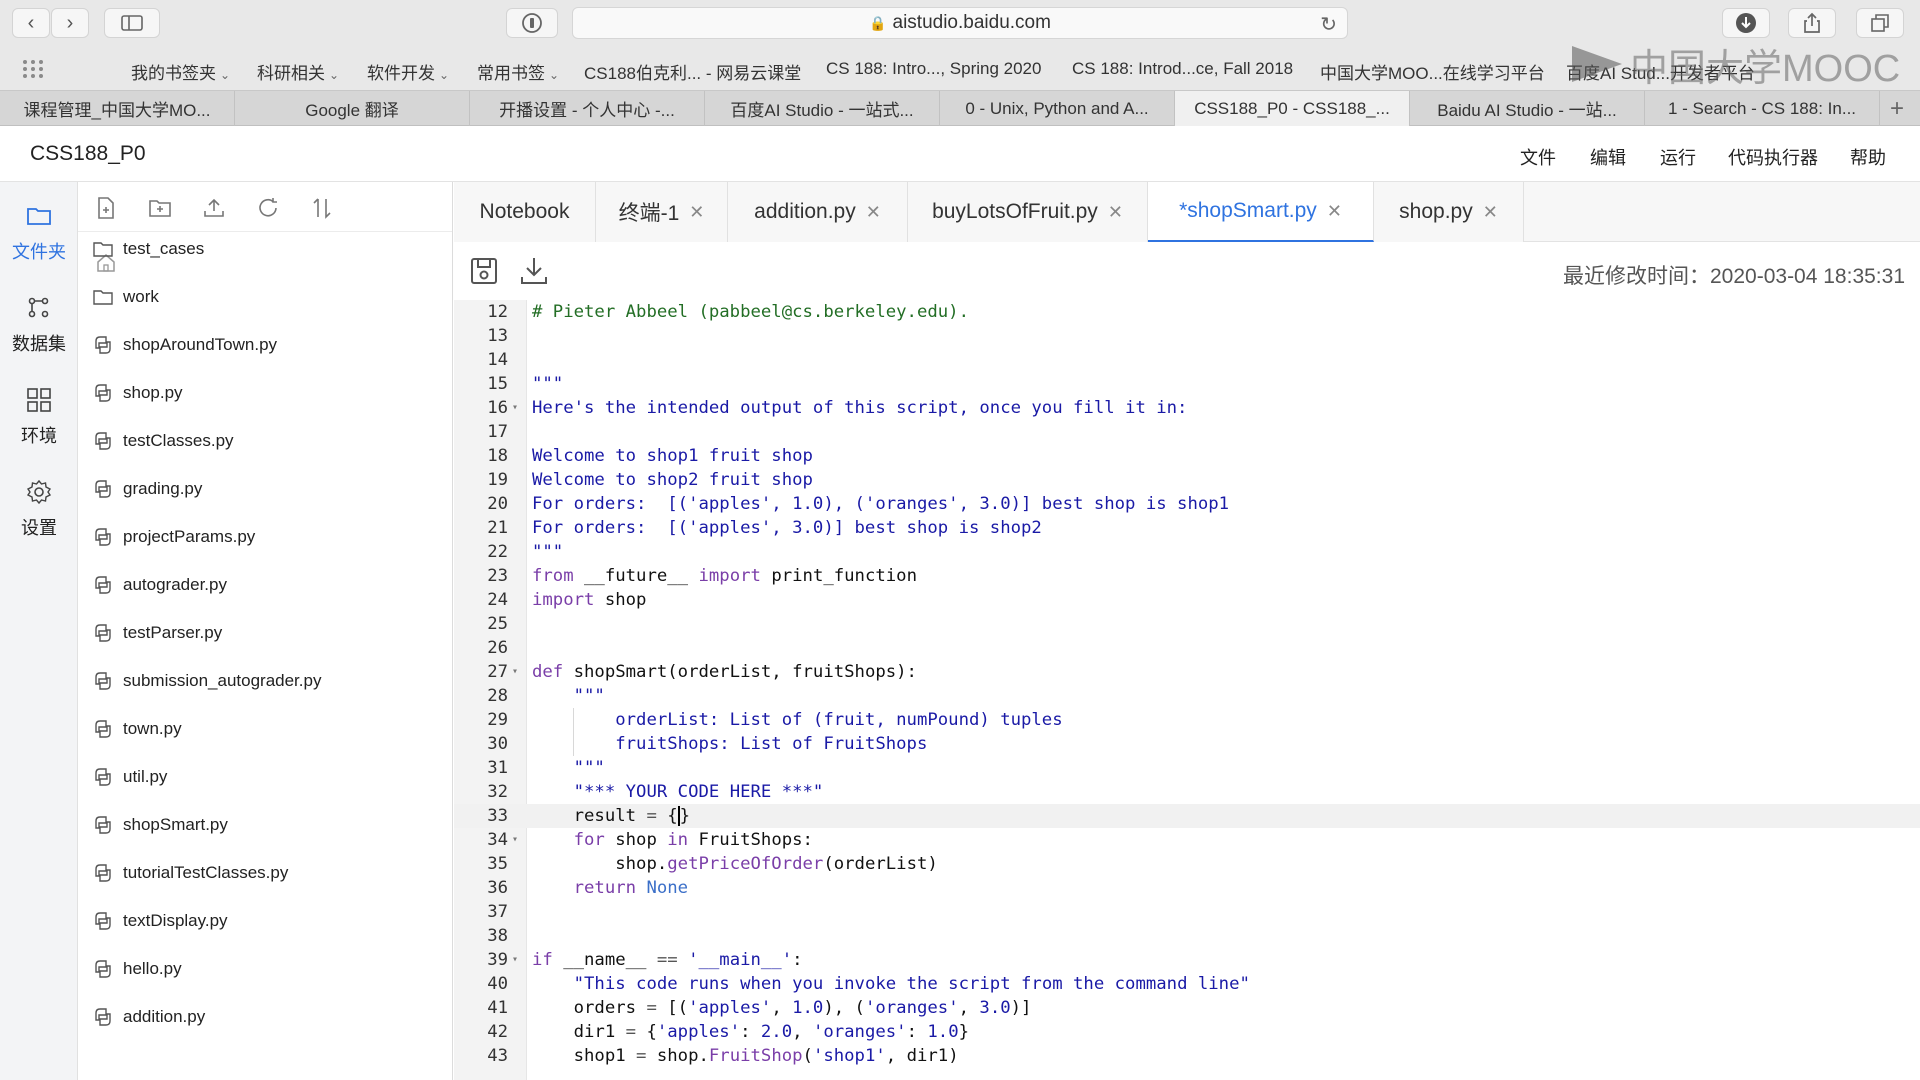 The image size is (1920, 1080). I want to click on file-name: addition.py, so click(164, 1016).